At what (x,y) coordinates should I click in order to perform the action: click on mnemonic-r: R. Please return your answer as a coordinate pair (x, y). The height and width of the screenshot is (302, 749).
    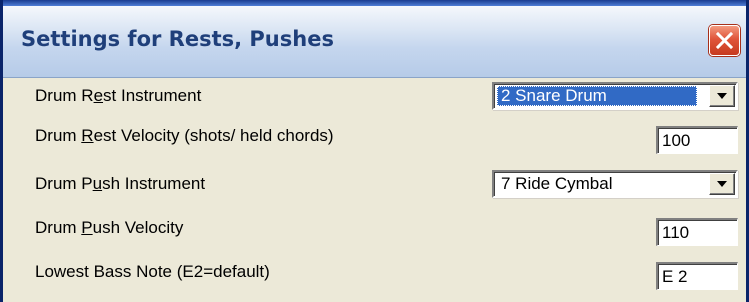
    Looking at the image, I should click on (87, 135).